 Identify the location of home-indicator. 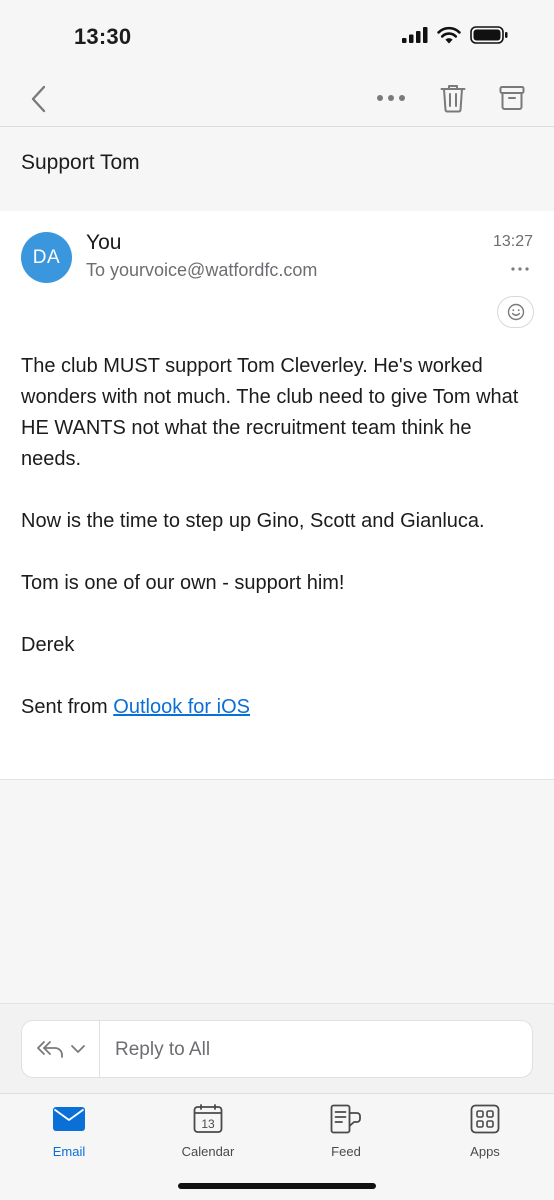
(277, 1186).